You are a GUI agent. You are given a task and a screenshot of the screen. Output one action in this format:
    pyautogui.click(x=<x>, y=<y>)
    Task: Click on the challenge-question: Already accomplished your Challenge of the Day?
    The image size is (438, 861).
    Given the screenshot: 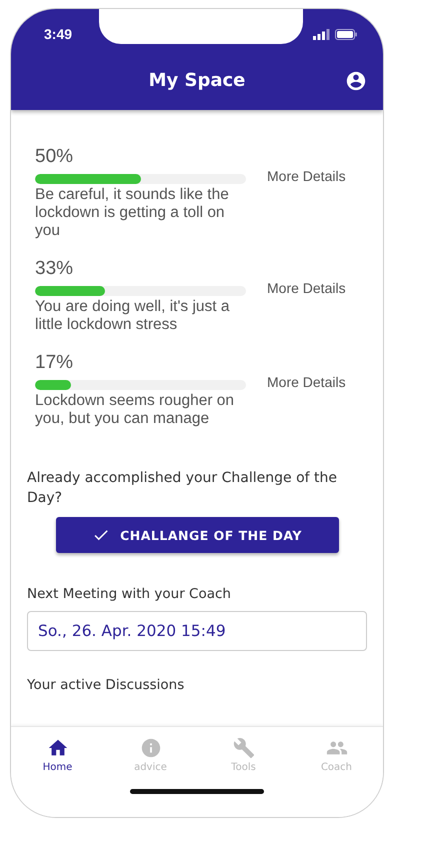 What is the action you would take?
    pyautogui.click(x=182, y=488)
    